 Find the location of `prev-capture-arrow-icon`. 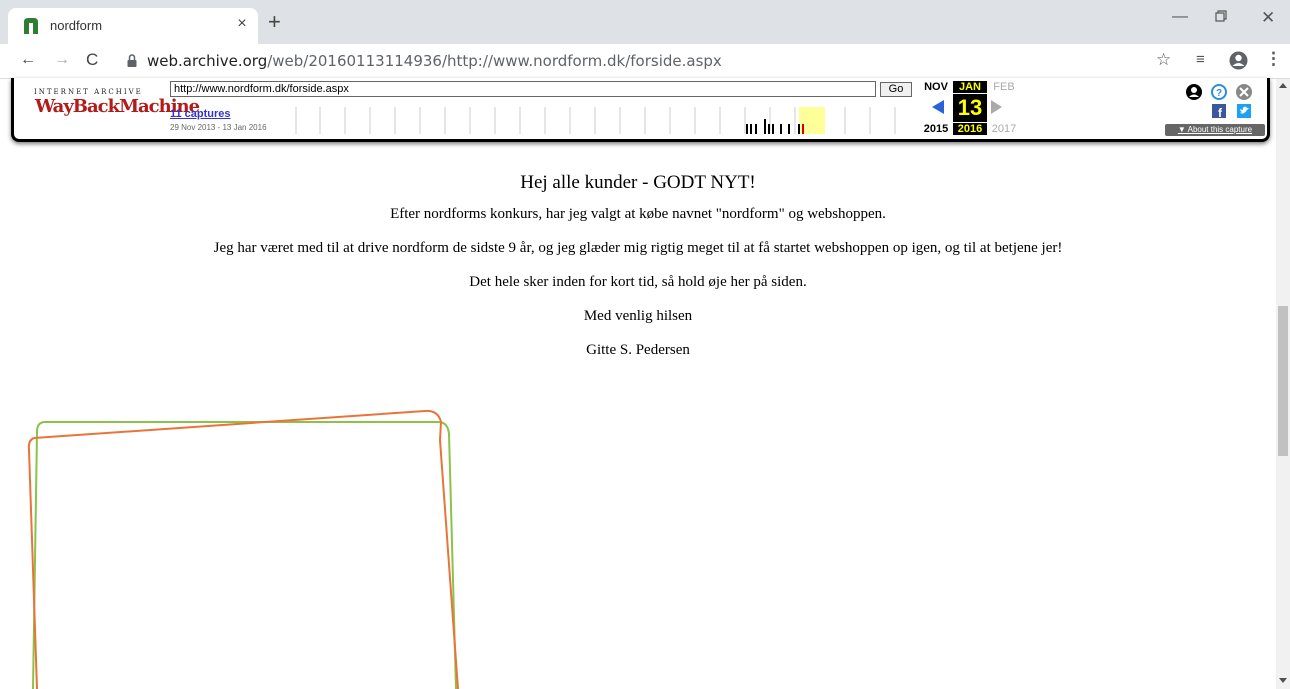

prev-capture-arrow-icon is located at coordinates (938, 107).